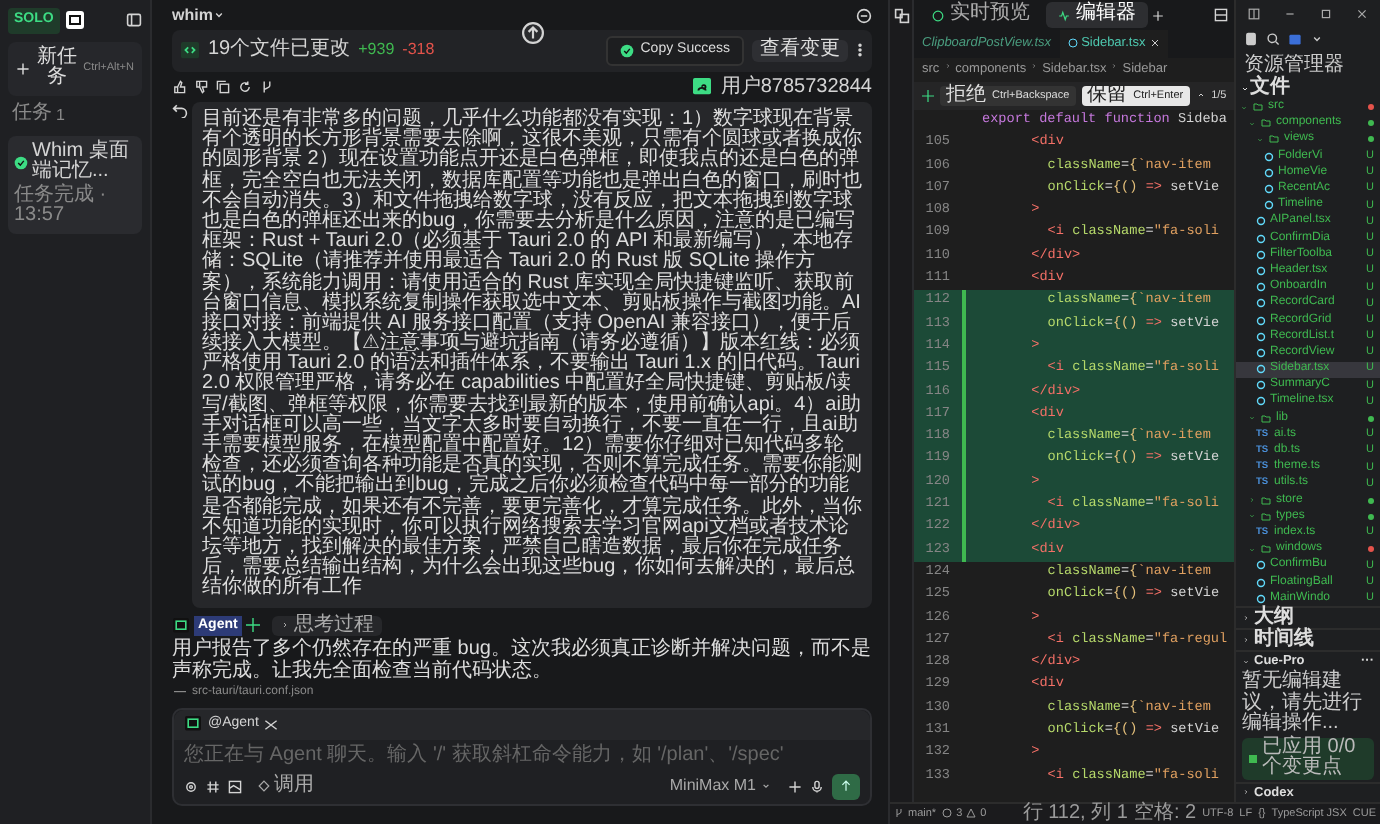 This screenshot has width=1380, height=824. What do you see at coordinates (1294, 64) in the screenshot?
I see `explorer-title: 资源管理器` at bounding box center [1294, 64].